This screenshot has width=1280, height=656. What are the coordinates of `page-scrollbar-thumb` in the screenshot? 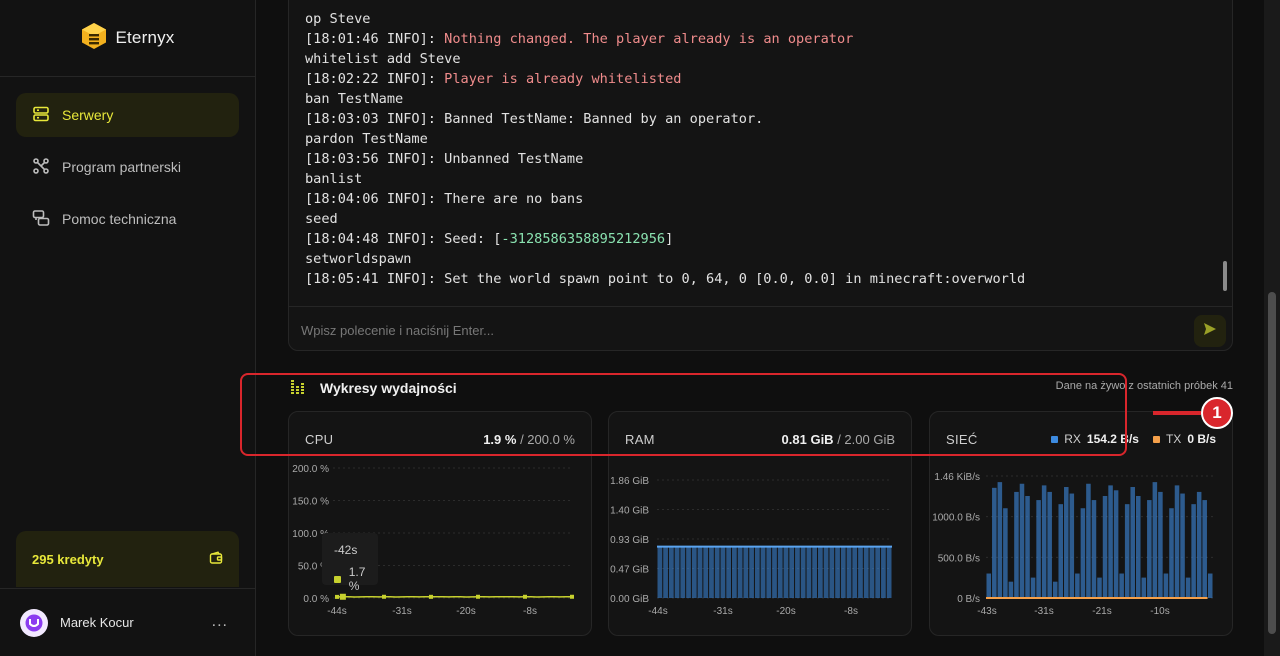 It's located at (1272, 463).